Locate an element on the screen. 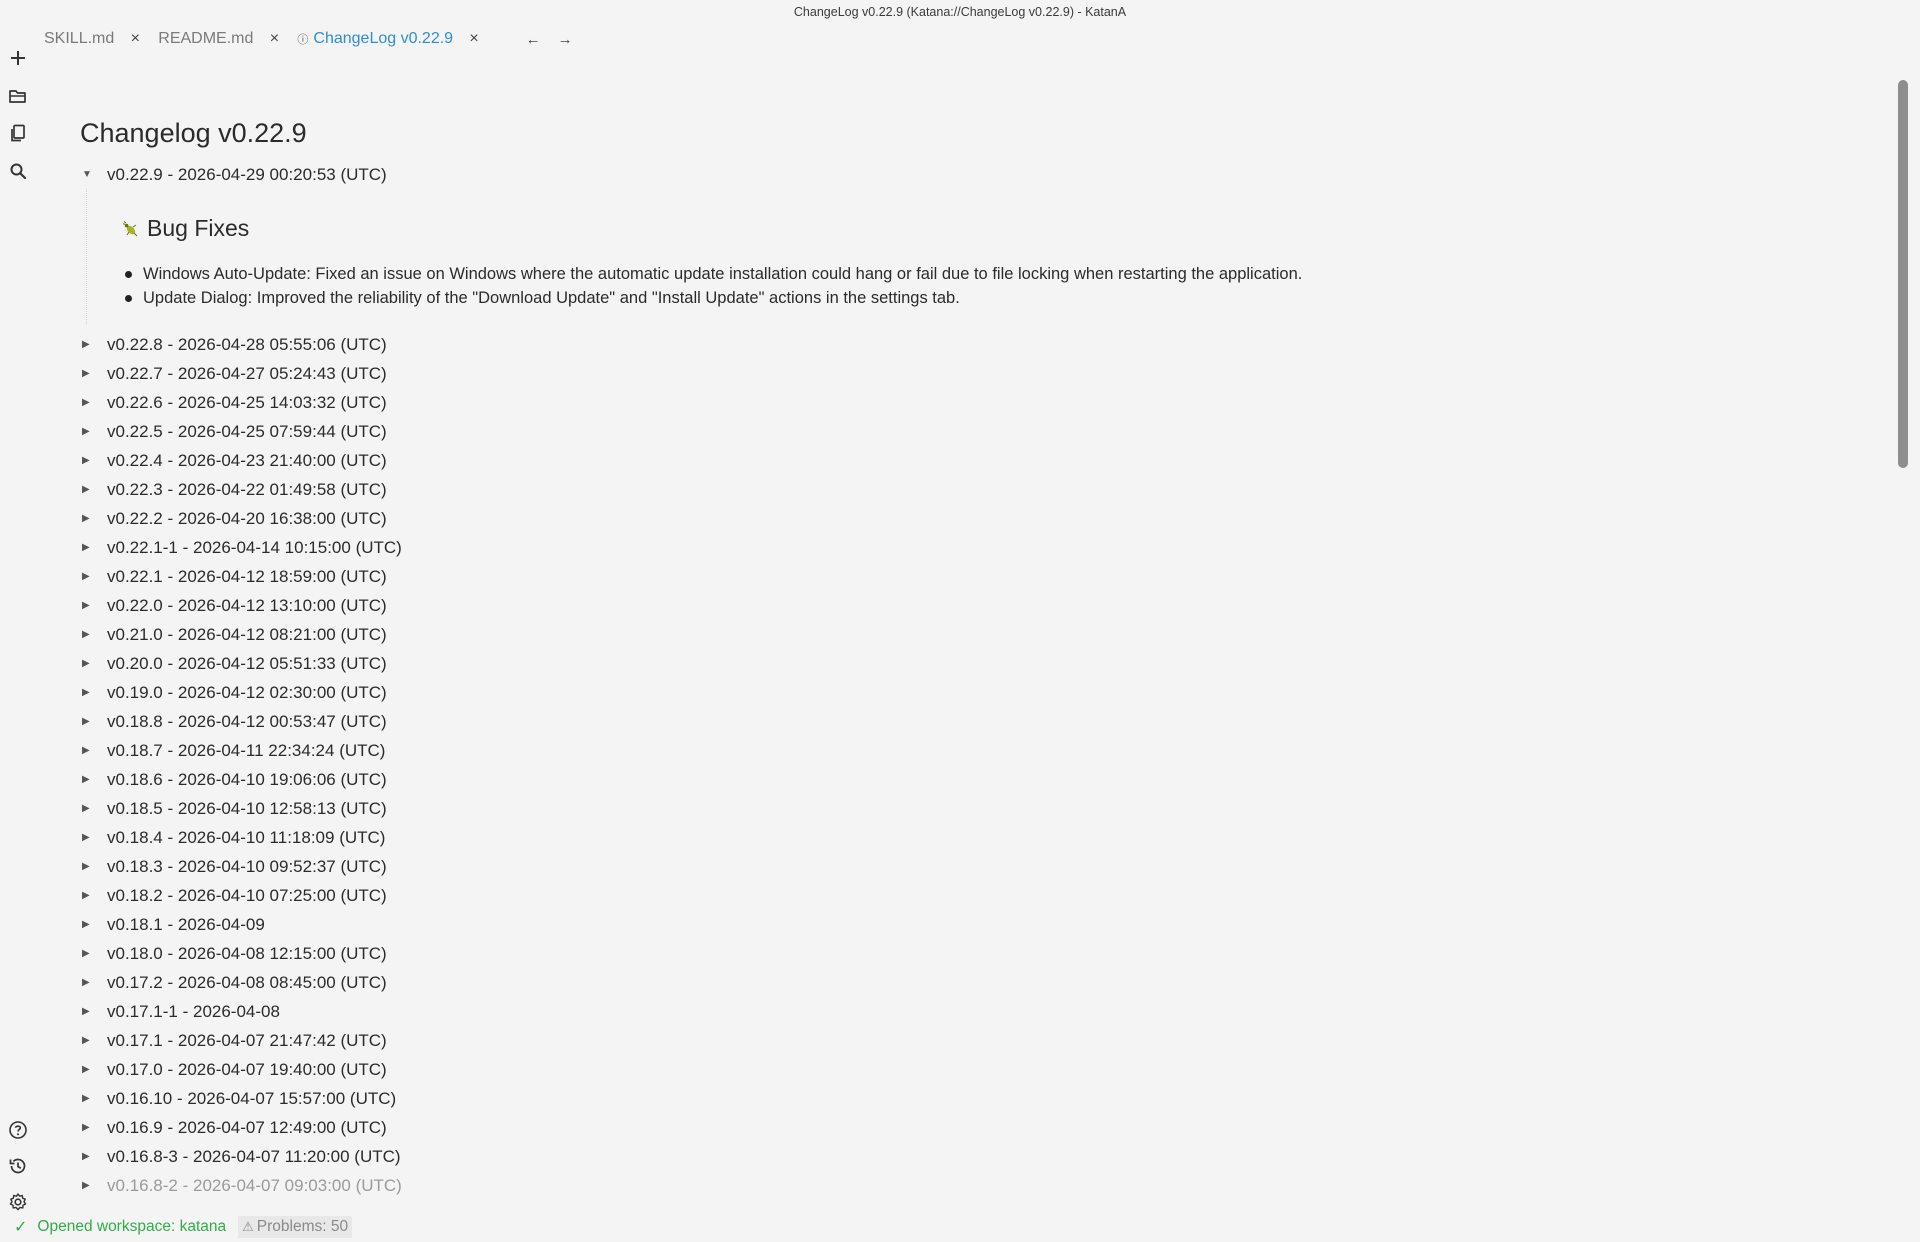 This screenshot has width=1920, height=1242. changelog-entry: ▶ v0.22.1 - 2026-04-12 18:59:00 (UTC) is located at coordinates (980, 576).